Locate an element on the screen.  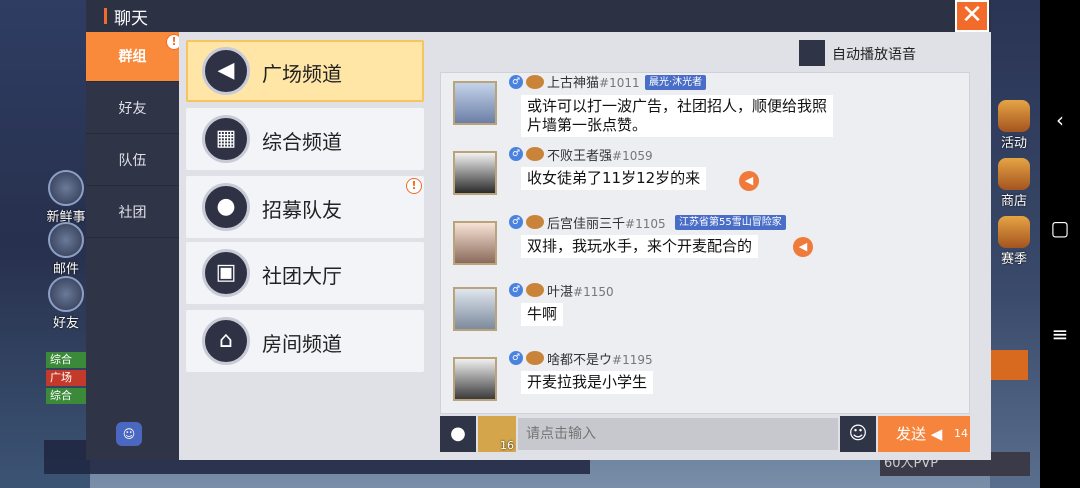
season-button: 赛季 is located at coordinates (1014, 241).